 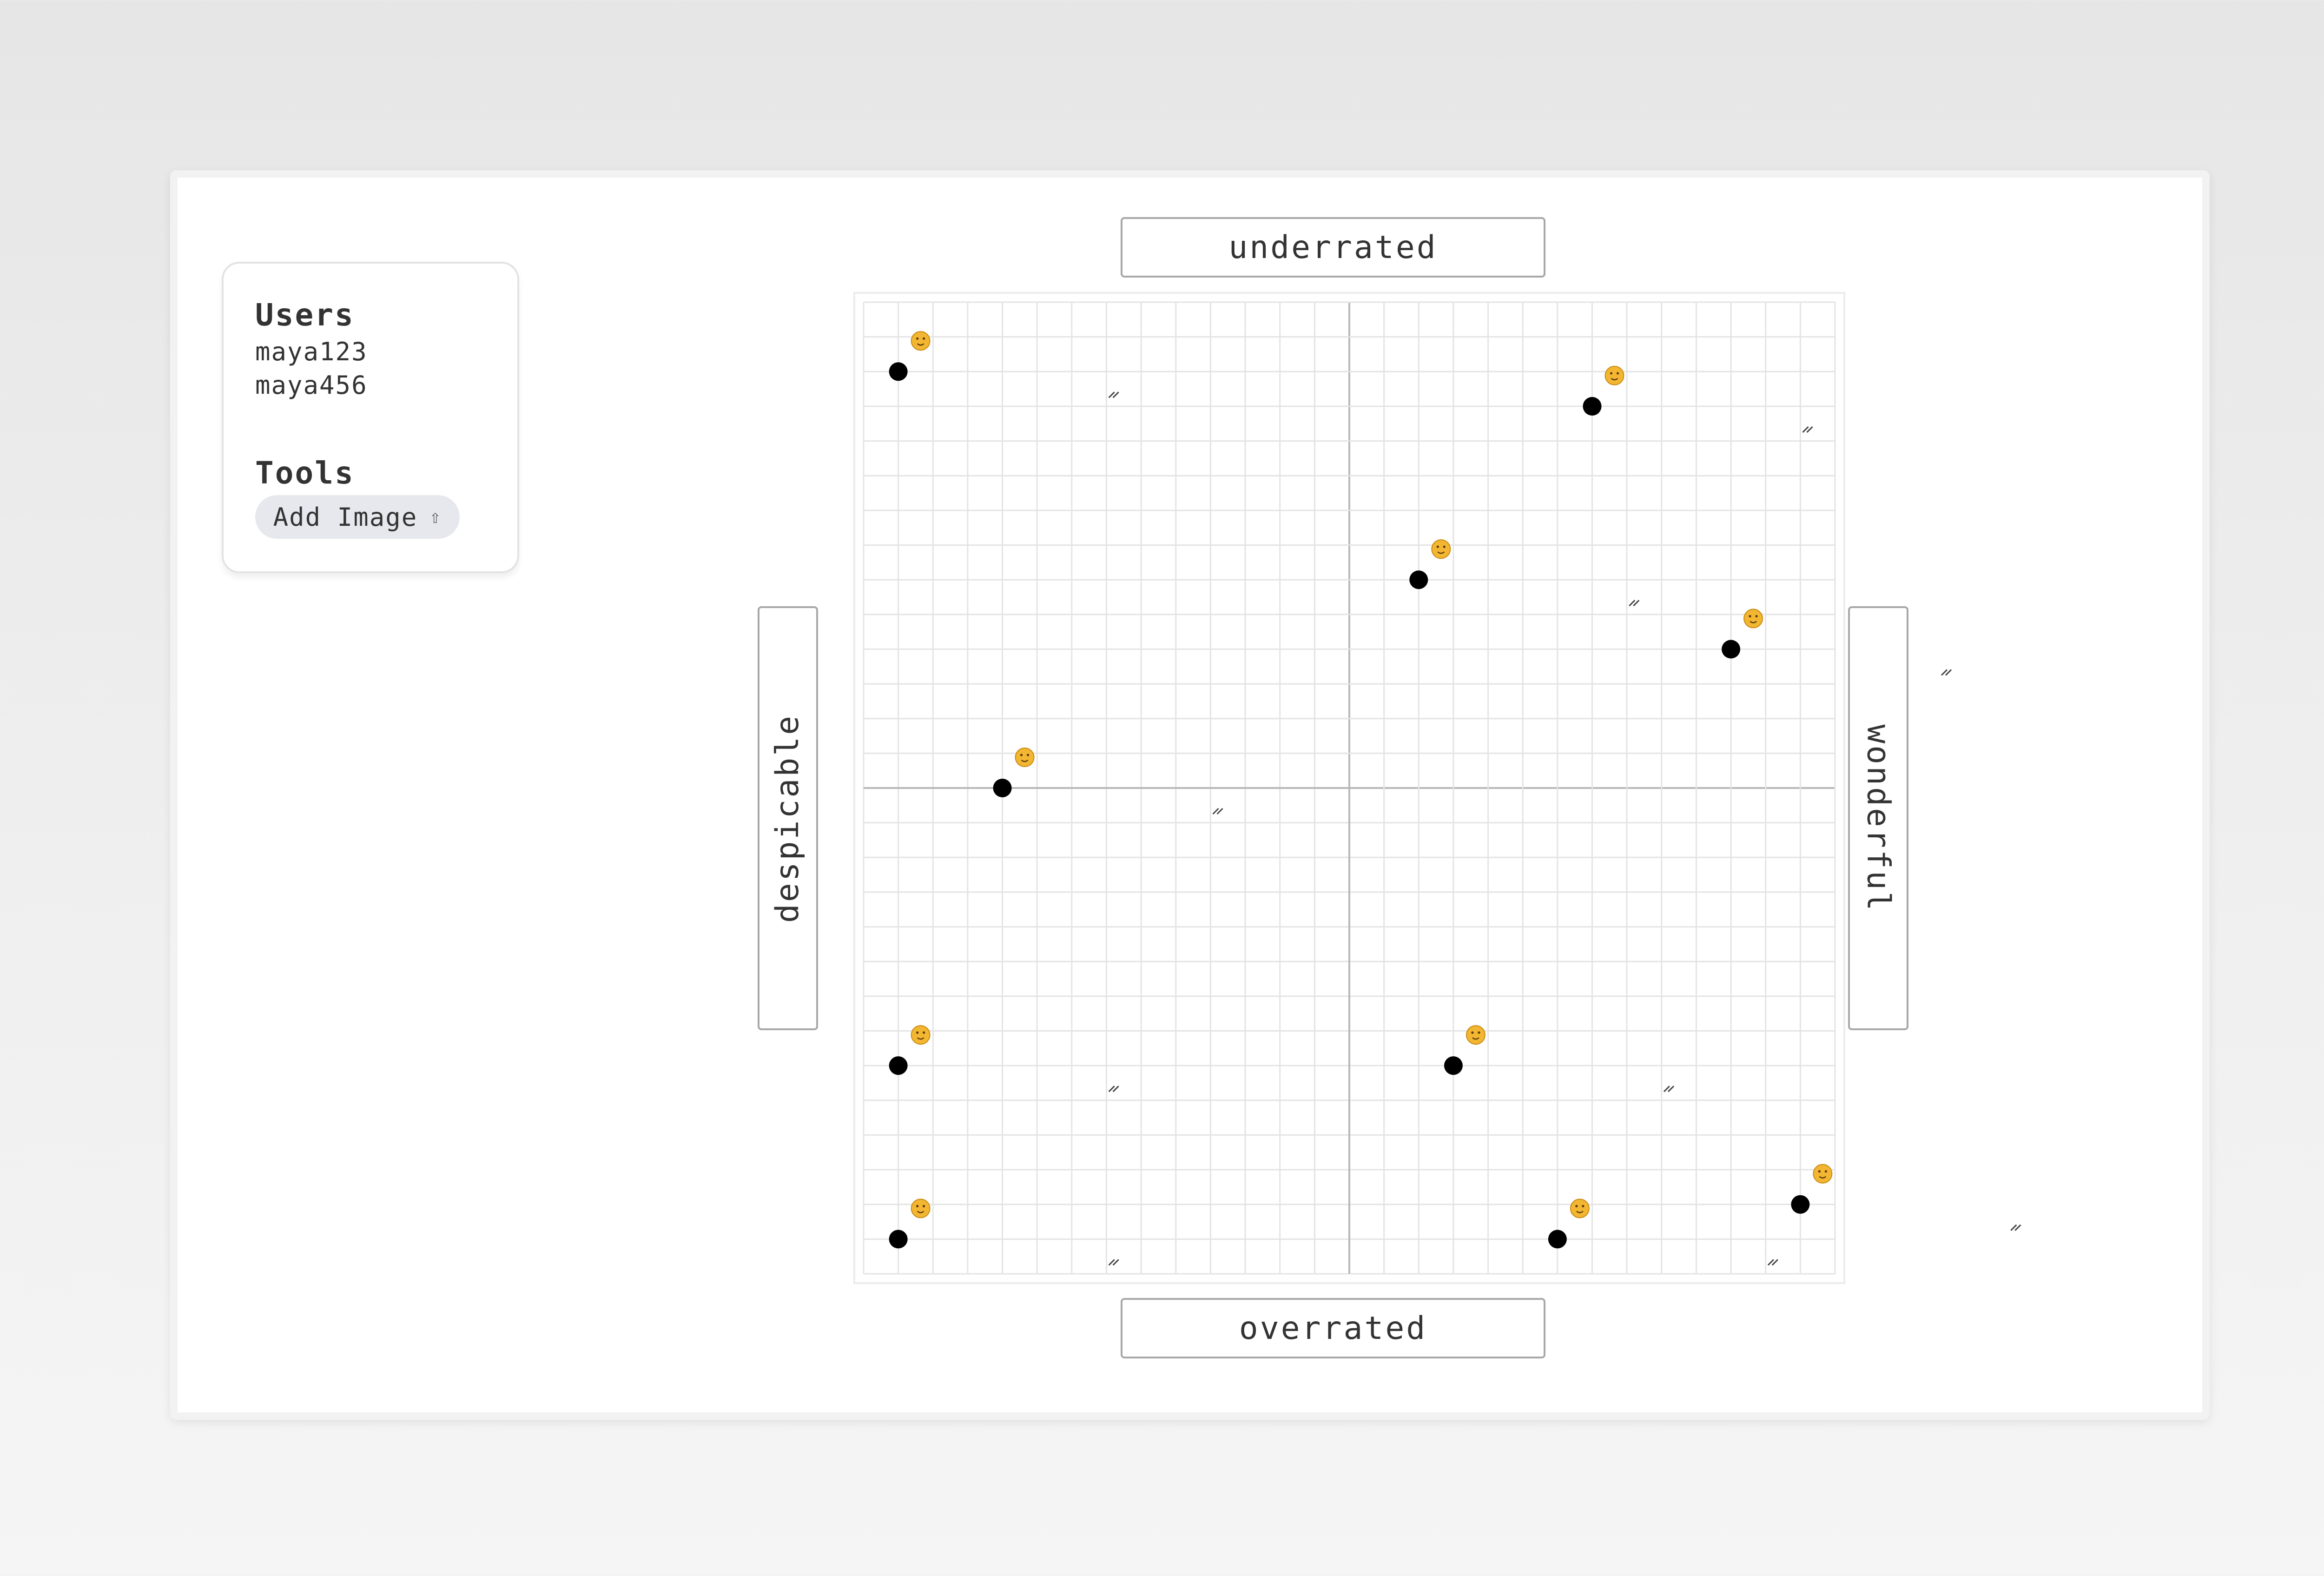 I want to click on star-struck-face-emoji, so click(x=1580, y=1208).